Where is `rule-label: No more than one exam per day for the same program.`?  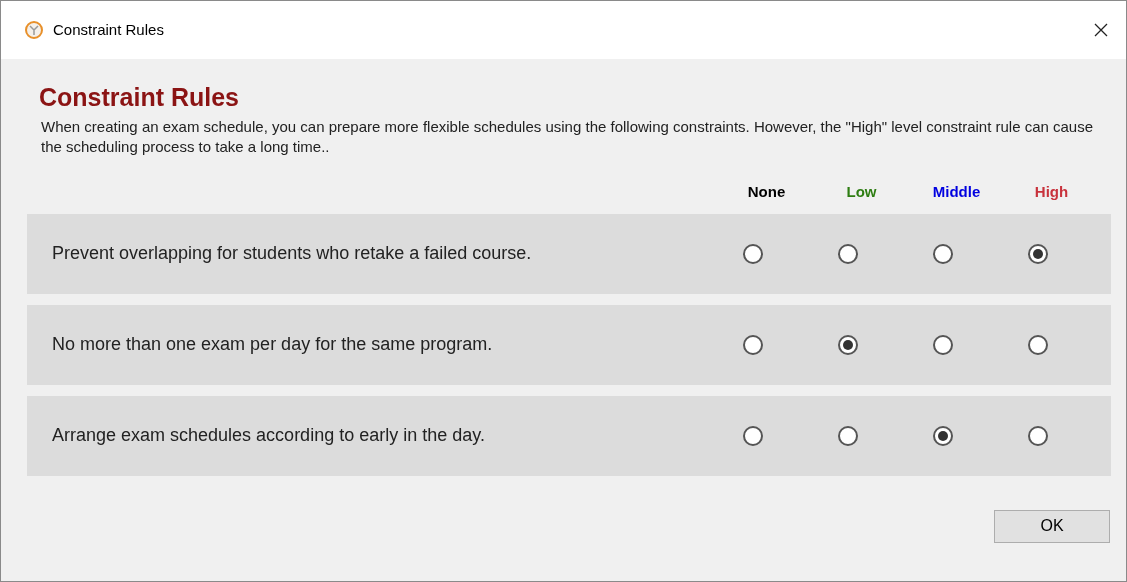 rule-label: No more than one exam per day for the same program. is located at coordinates (272, 344).